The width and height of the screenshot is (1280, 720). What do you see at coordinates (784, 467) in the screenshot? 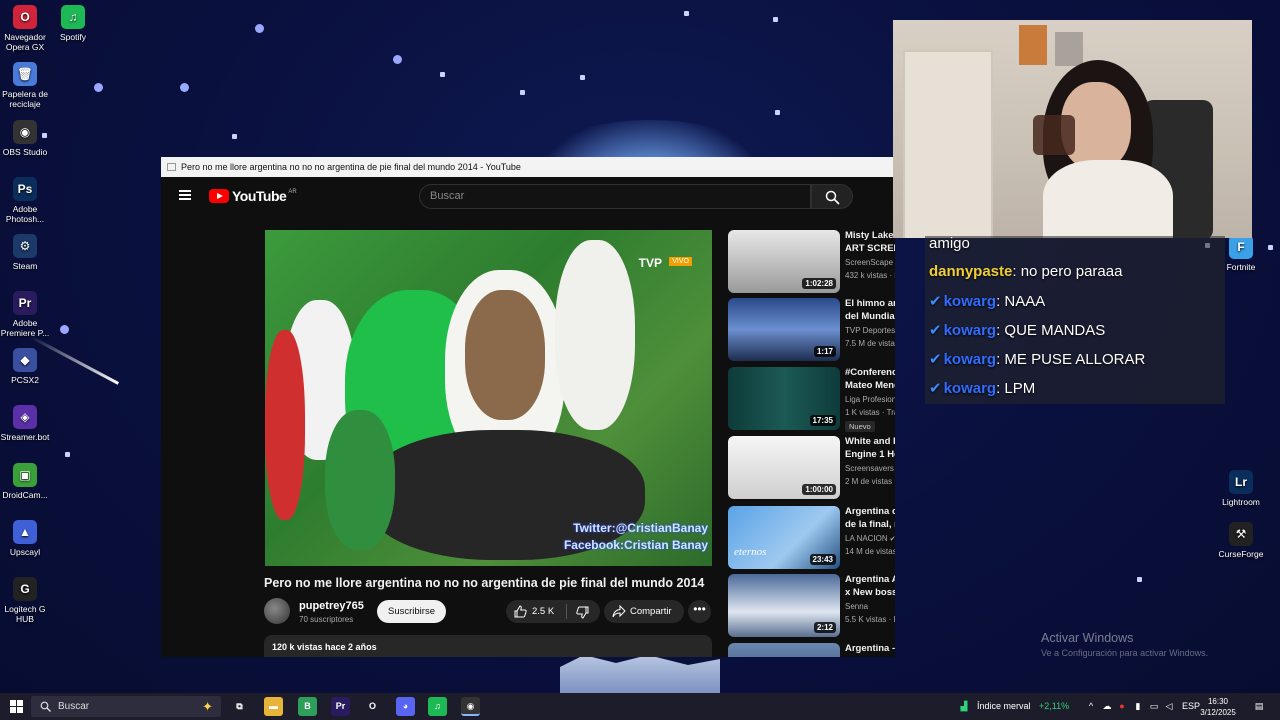
I see `video-thumbnail: 1:00:00` at bounding box center [784, 467].